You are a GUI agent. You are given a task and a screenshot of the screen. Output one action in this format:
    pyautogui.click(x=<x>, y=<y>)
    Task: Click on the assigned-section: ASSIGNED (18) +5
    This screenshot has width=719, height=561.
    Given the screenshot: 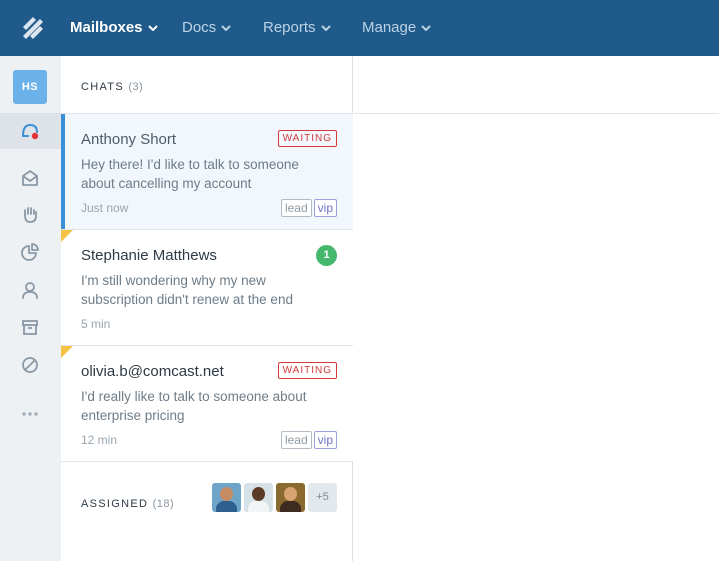 What is the action you would take?
    pyautogui.click(x=207, y=497)
    